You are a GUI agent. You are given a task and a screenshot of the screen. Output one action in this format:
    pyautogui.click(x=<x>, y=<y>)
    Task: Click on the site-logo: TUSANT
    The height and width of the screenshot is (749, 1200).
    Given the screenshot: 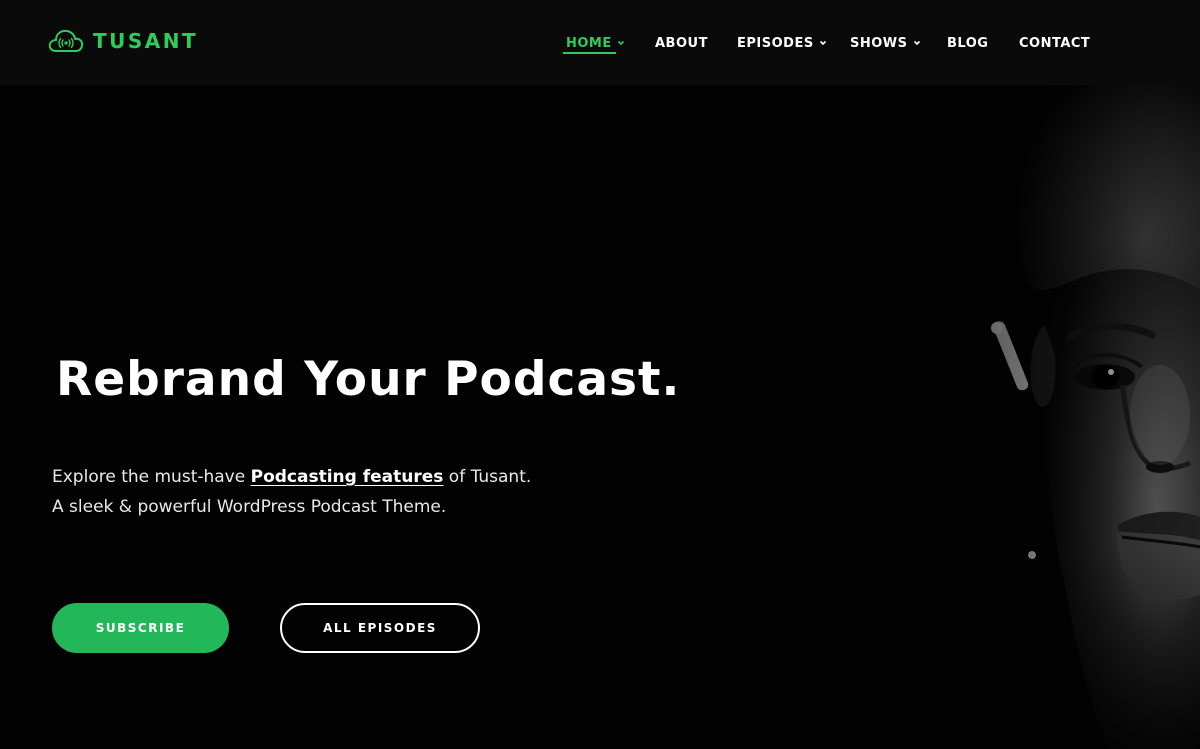 What is the action you would take?
    pyautogui.click(x=122, y=41)
    